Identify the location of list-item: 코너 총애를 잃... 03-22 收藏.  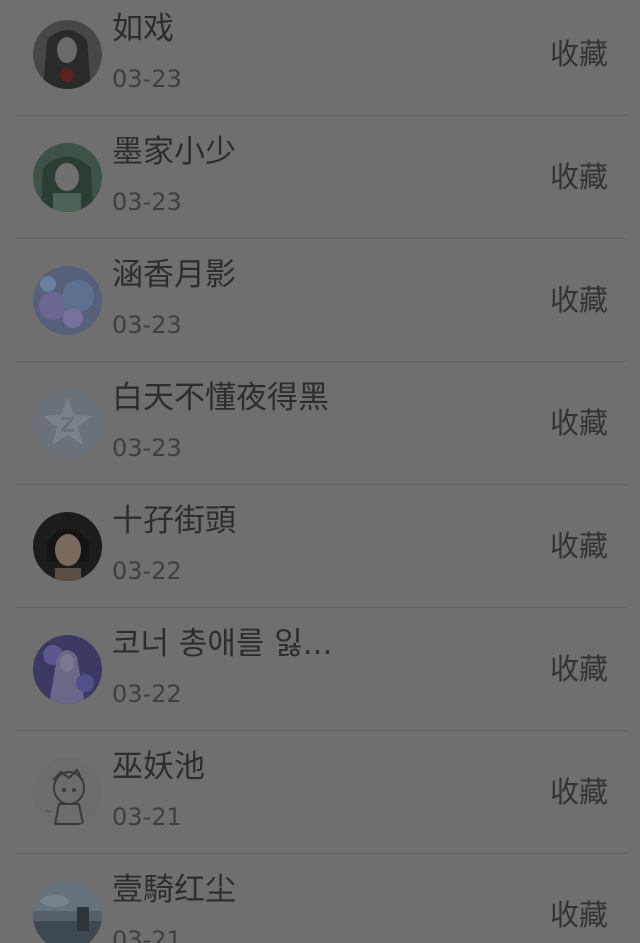
(320, 669).